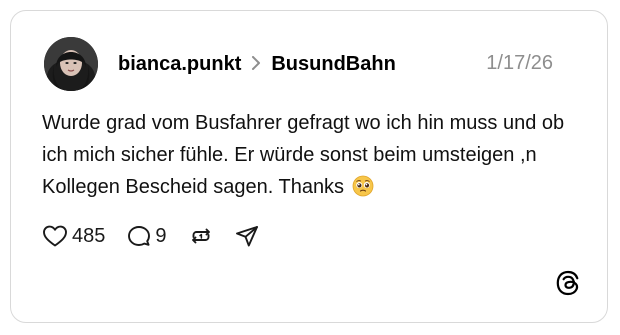 The height and width of the screenshot is (335, 620). What do you see at coordinates (333, 64) in the screenshot?
I see `community-link: BusundBahn` at bounding box center [333, 64].